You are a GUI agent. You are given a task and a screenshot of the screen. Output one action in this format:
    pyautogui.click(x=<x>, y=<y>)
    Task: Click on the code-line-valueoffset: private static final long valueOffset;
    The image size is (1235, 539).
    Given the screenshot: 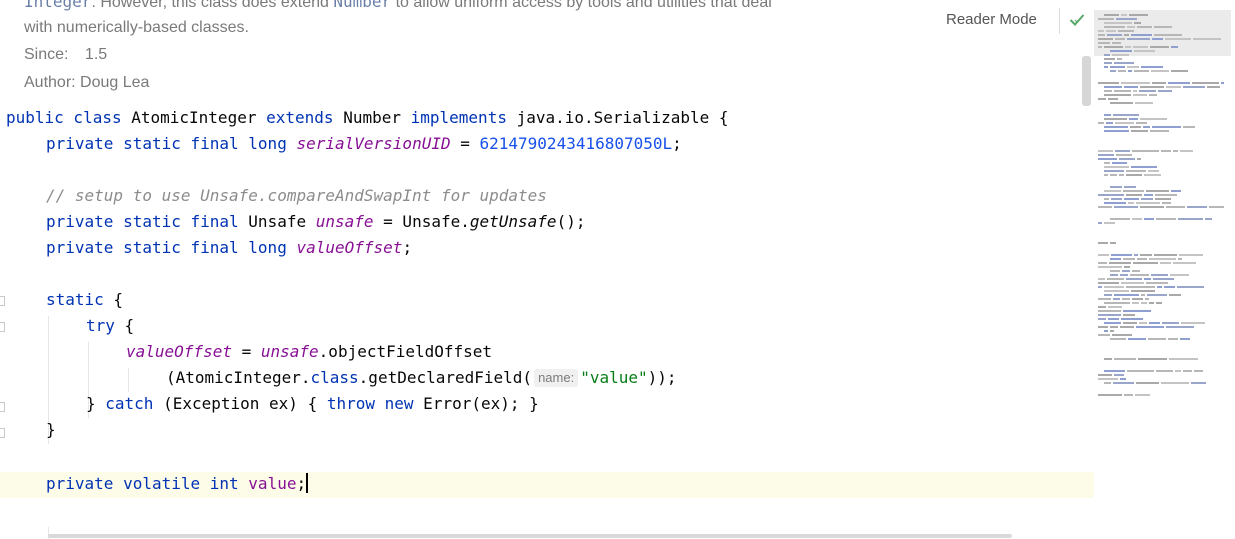 What is the action you would take?
    pyautogui.click(x=229, y=248)
    